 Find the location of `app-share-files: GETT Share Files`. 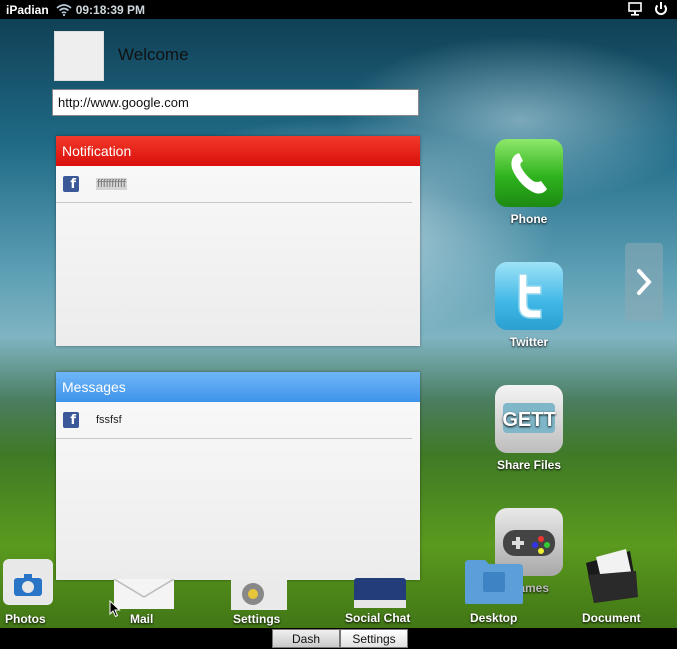

app-share-files: GETT Share Files is located at coordinates (529, 428).